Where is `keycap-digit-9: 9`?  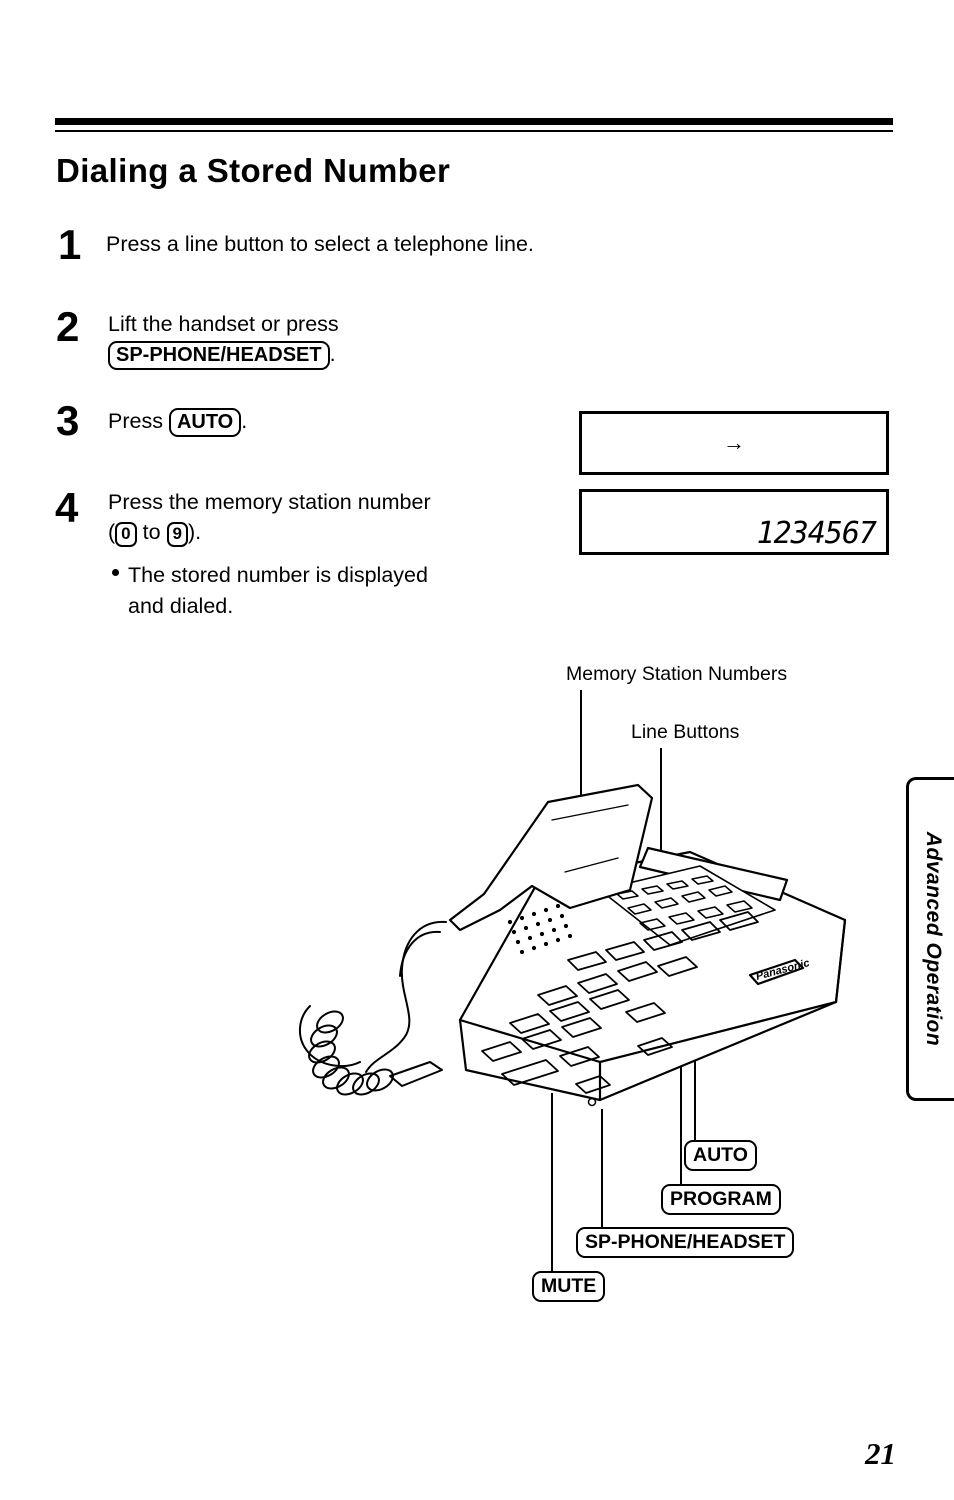
keycap-digit-9: 9 is located at coordinates (177, 534).